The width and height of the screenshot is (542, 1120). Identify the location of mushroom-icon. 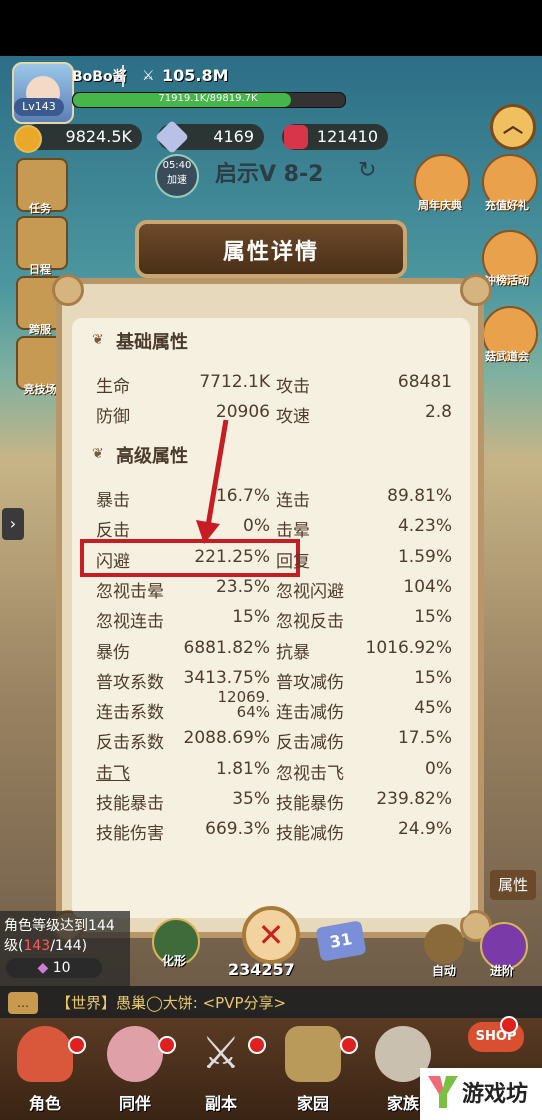
(45, 1054).